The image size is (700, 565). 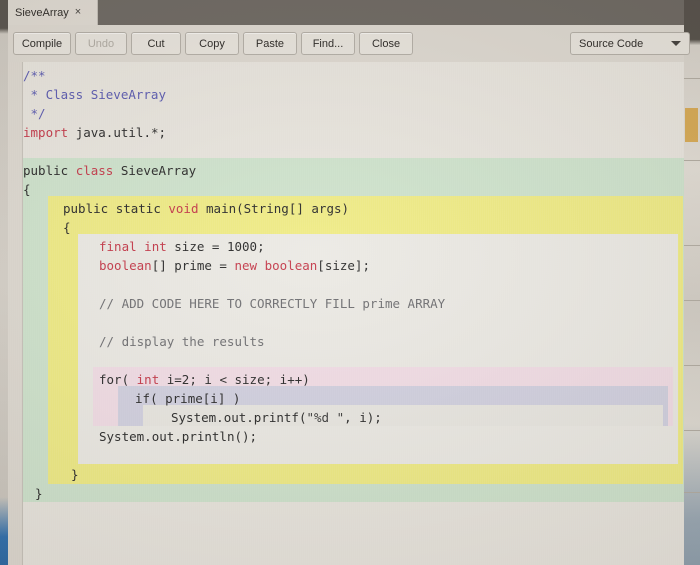 I want to click on background-object, so click(x=691, y=125).